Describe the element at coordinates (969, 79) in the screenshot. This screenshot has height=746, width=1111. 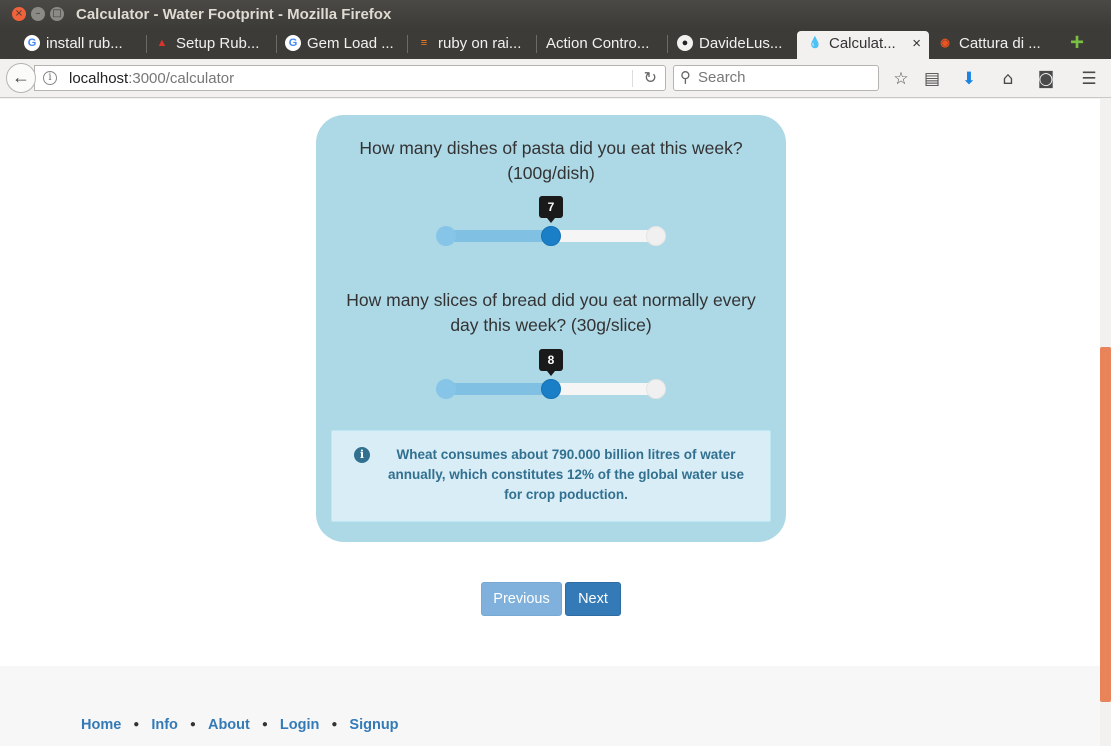
I see `downloads-icon: ⬇` at that location.